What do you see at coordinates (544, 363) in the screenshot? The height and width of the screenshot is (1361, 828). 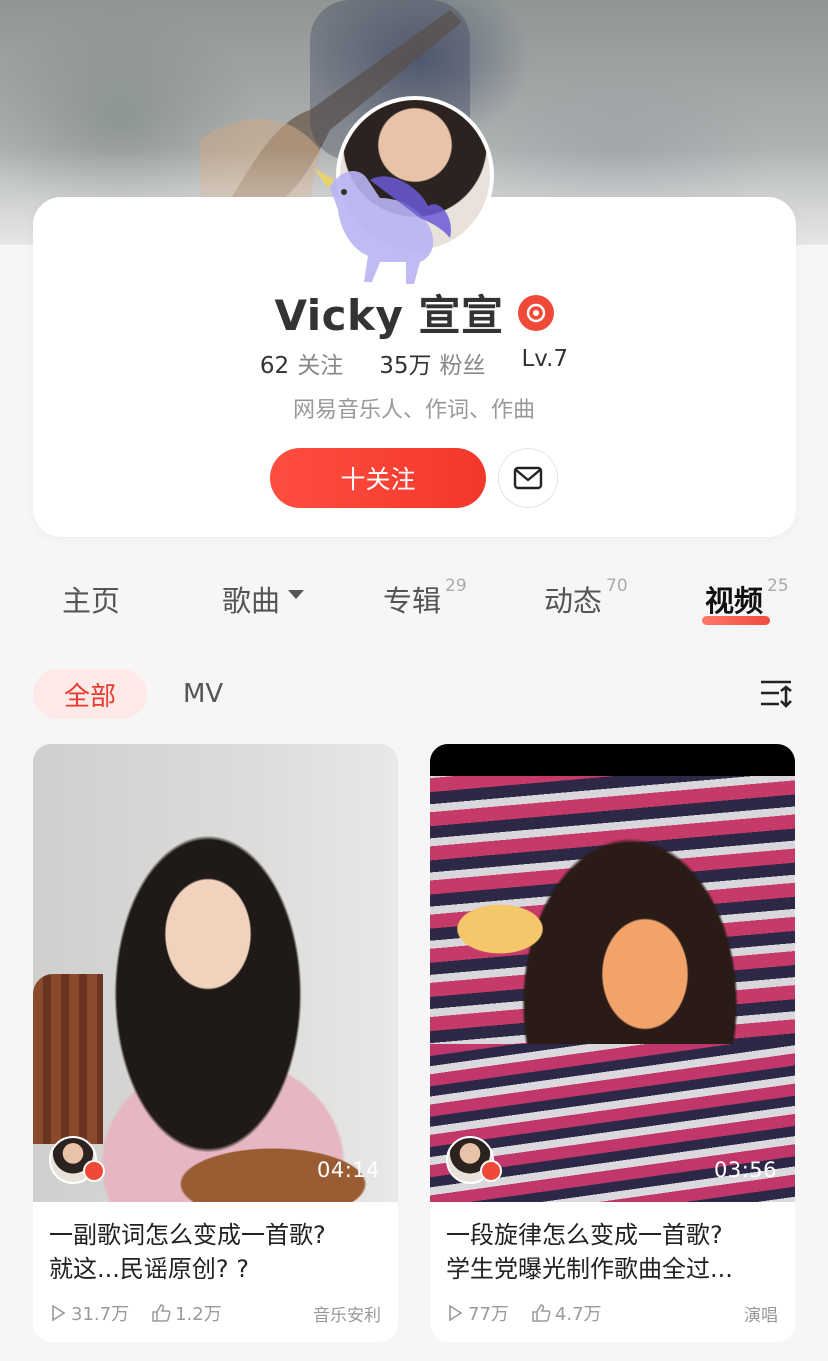 I see `level-badge: Lv.7` at bounding box center [544, 363].